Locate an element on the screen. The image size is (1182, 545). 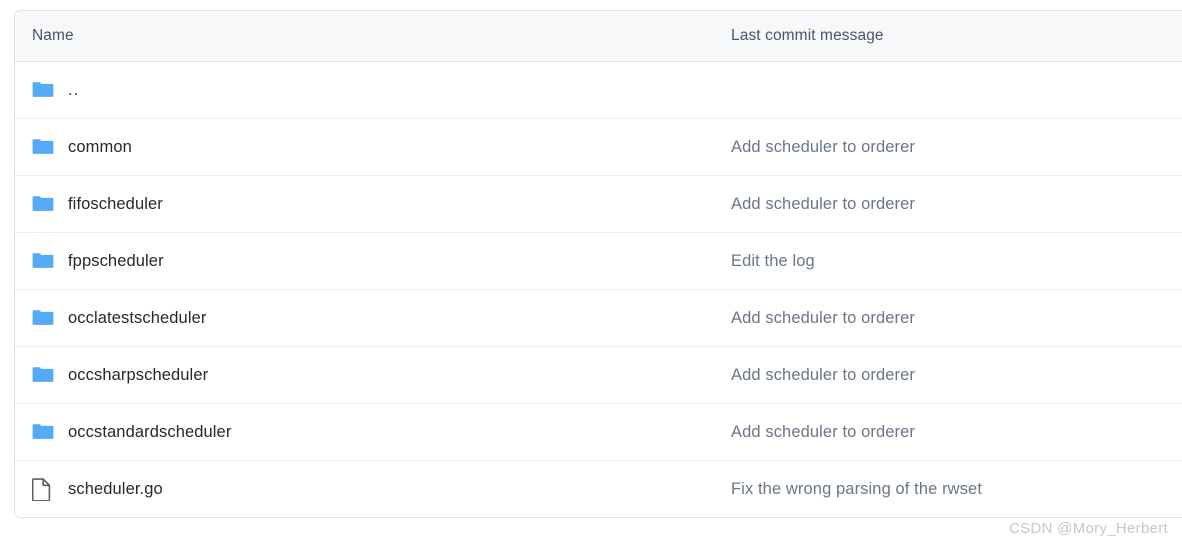
column-header-name: Name is located at coordinates (373, 36).